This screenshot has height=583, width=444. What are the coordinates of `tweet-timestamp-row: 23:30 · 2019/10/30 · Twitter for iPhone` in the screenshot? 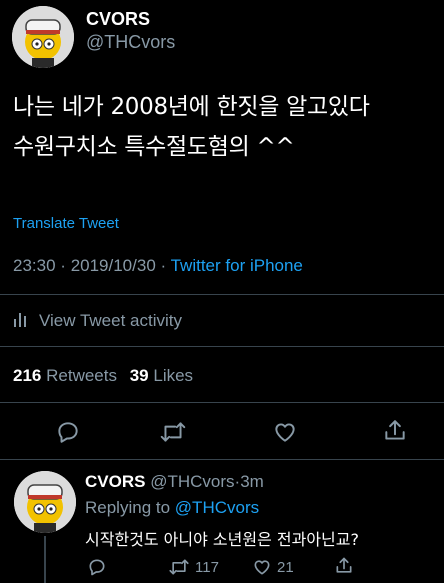 It's located at (158, 266).